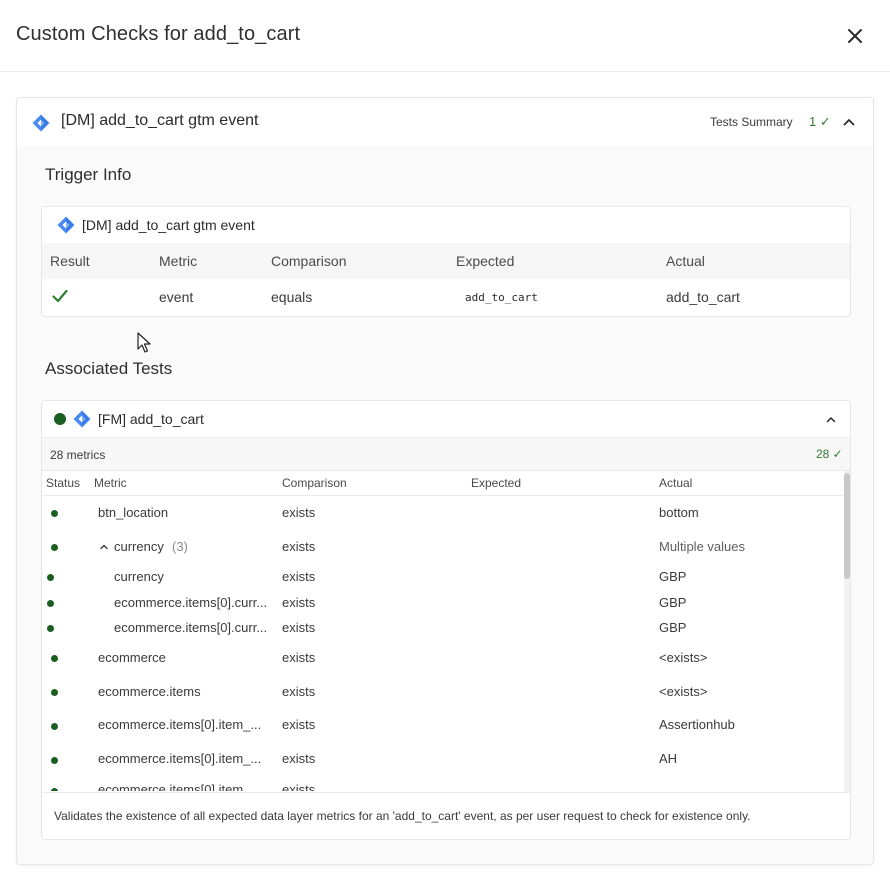  I want to click on table-row-child: currency exists GBP, so click(443, 577).